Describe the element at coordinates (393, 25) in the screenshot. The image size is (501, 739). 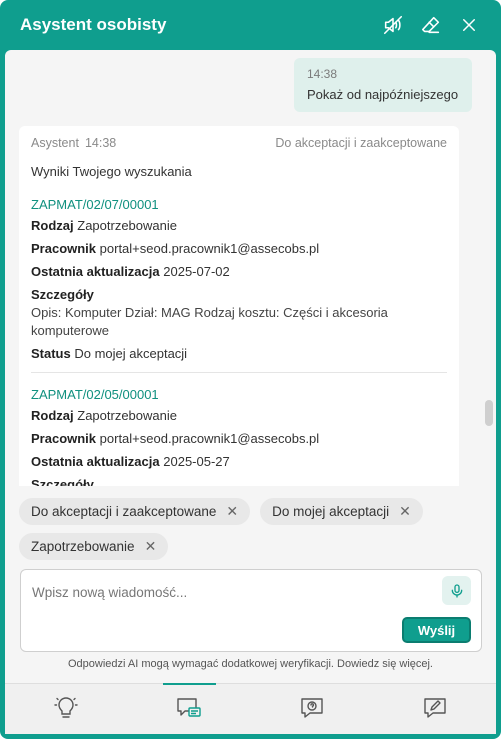
I see `mute-icon` at that location.